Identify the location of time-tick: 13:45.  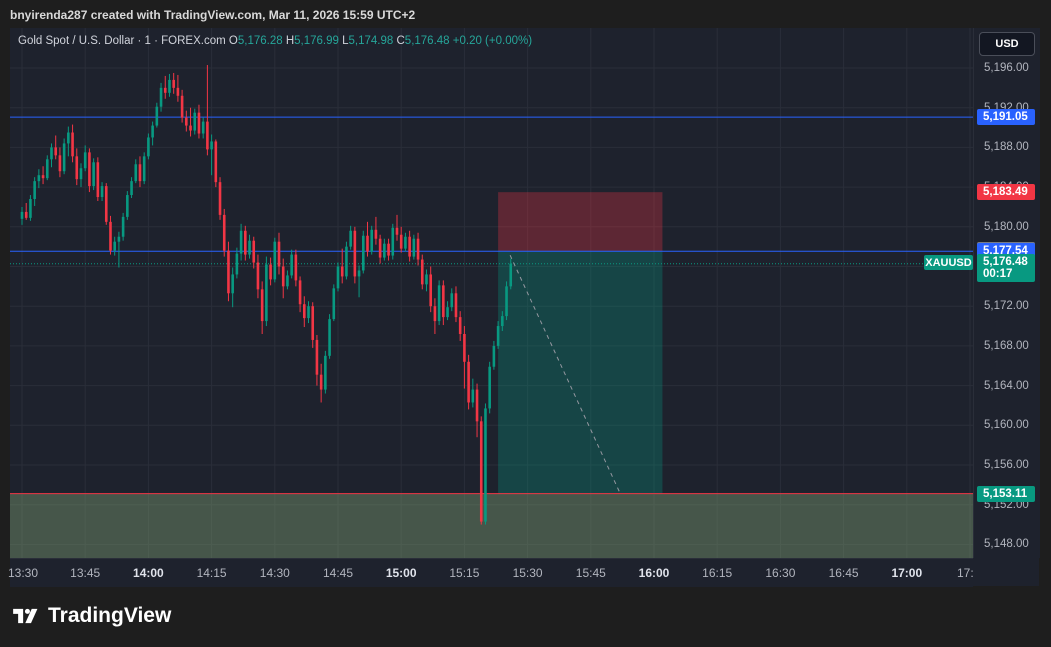
(85, 573).